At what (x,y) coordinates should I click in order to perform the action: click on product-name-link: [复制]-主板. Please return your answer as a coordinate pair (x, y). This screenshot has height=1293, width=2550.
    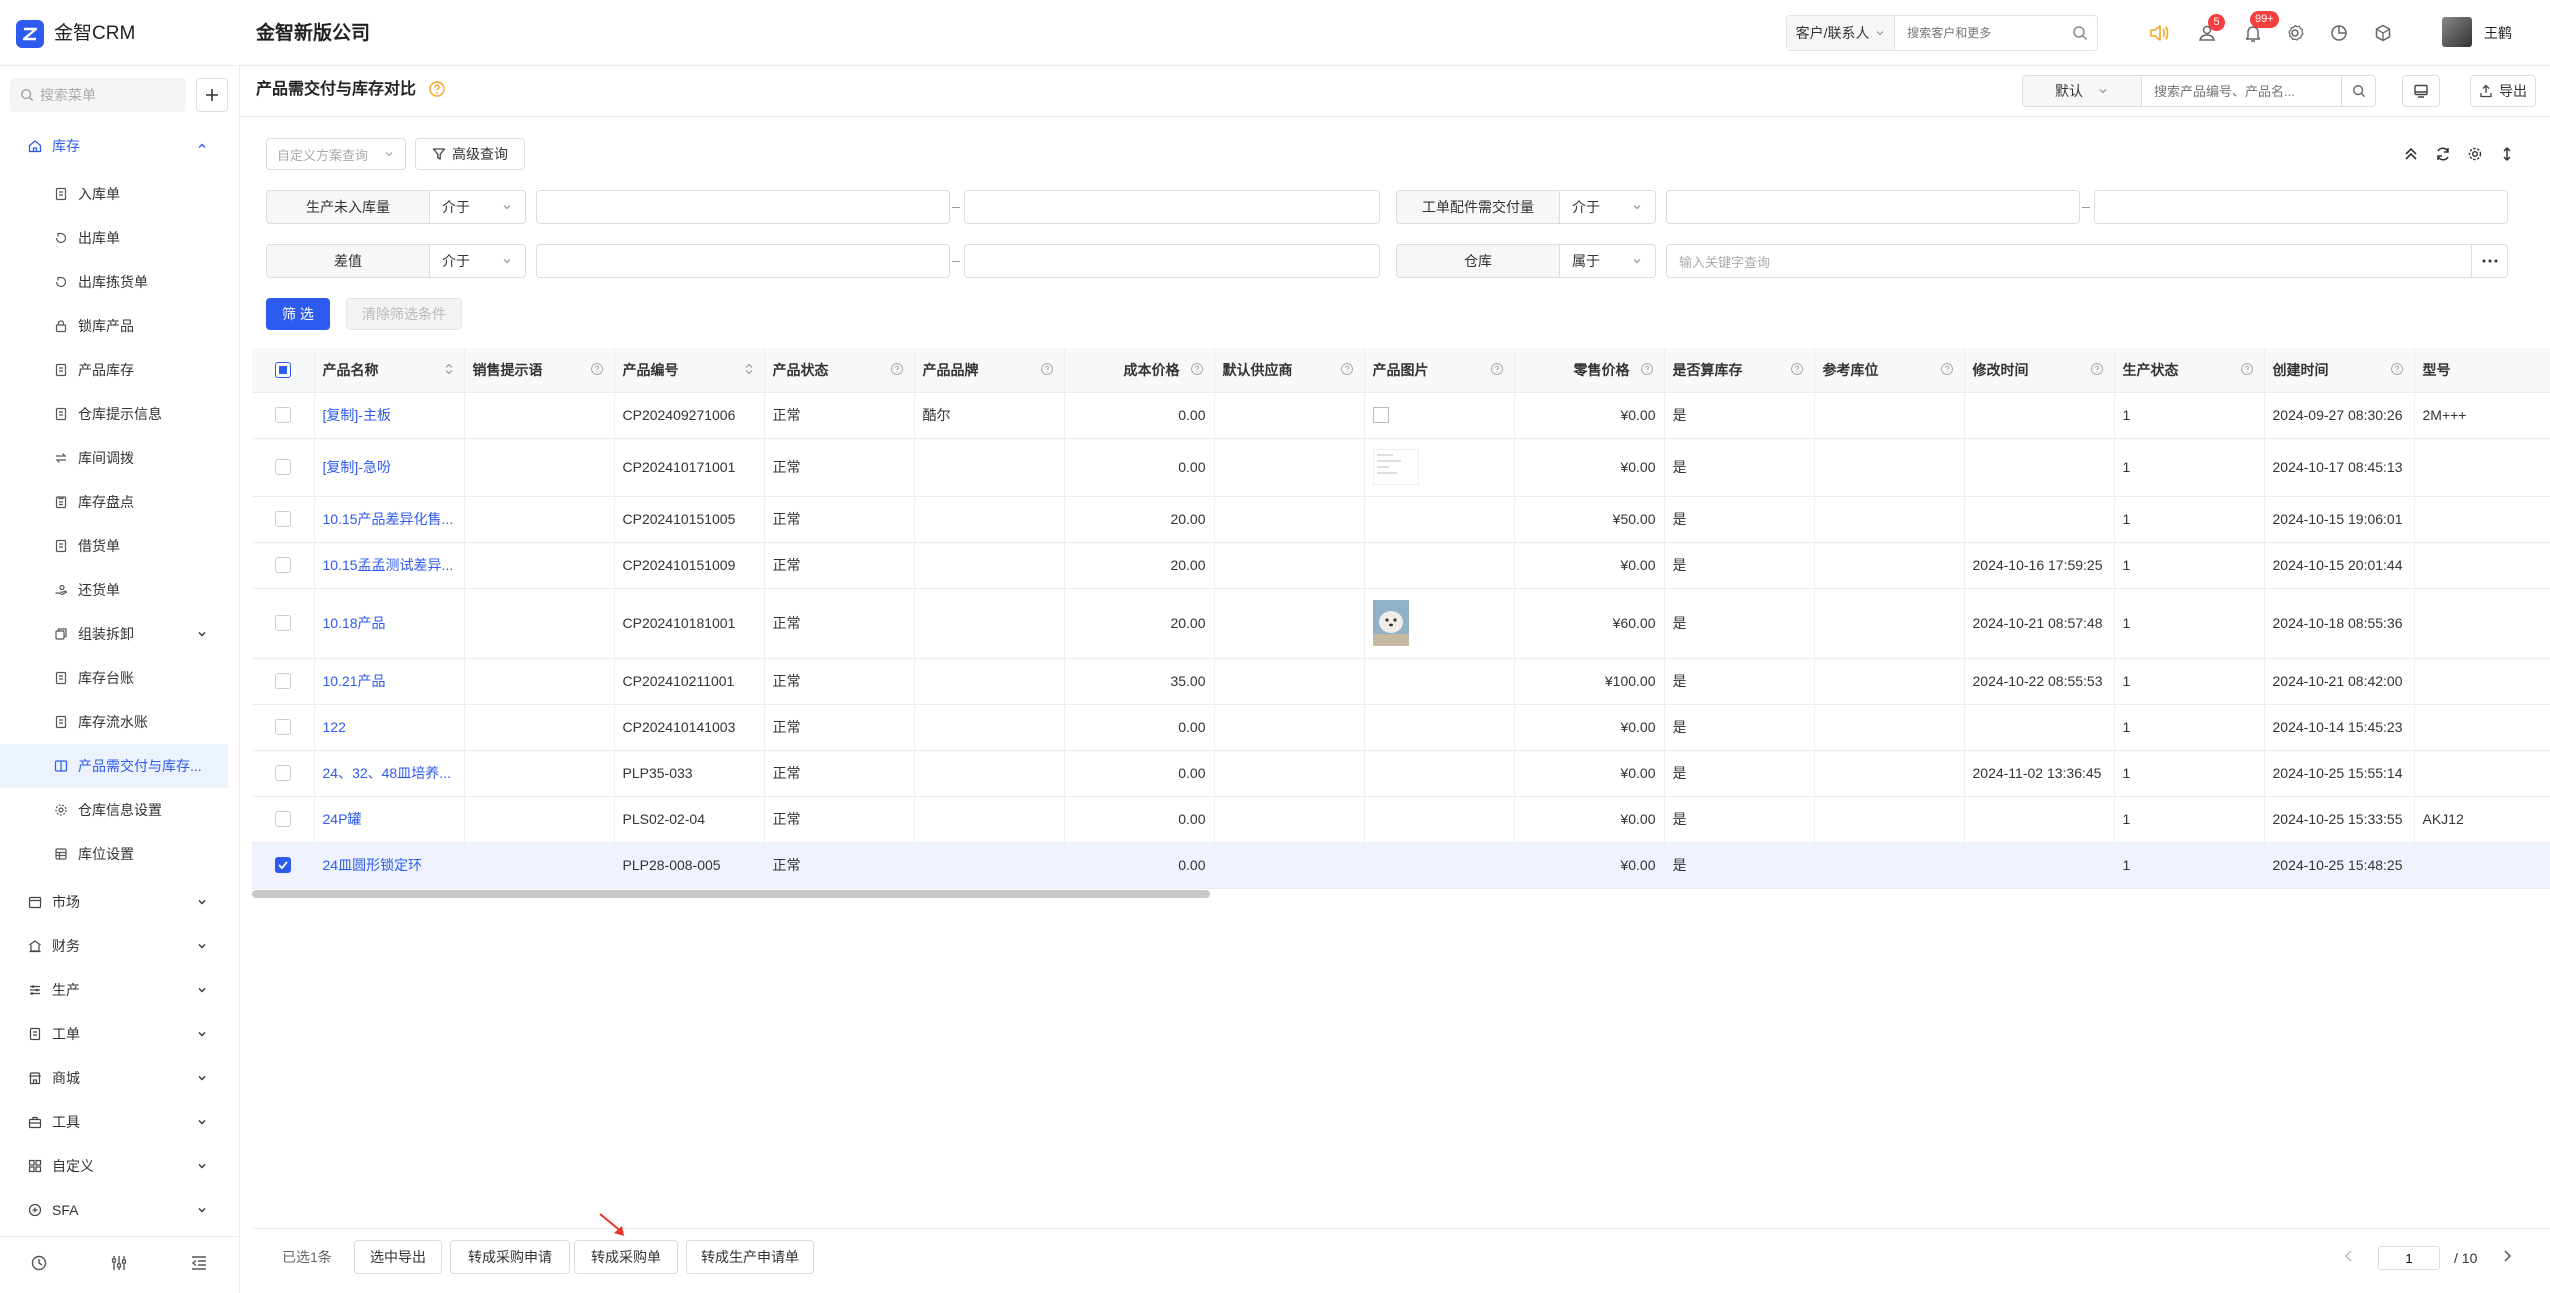
    Looking at the image, I should click on (389, 415).